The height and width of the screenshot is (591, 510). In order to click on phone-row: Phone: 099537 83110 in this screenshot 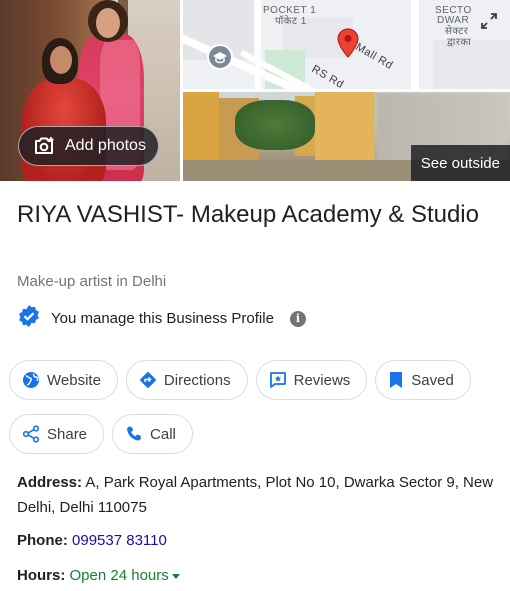, I will do `click(257, 540)`.